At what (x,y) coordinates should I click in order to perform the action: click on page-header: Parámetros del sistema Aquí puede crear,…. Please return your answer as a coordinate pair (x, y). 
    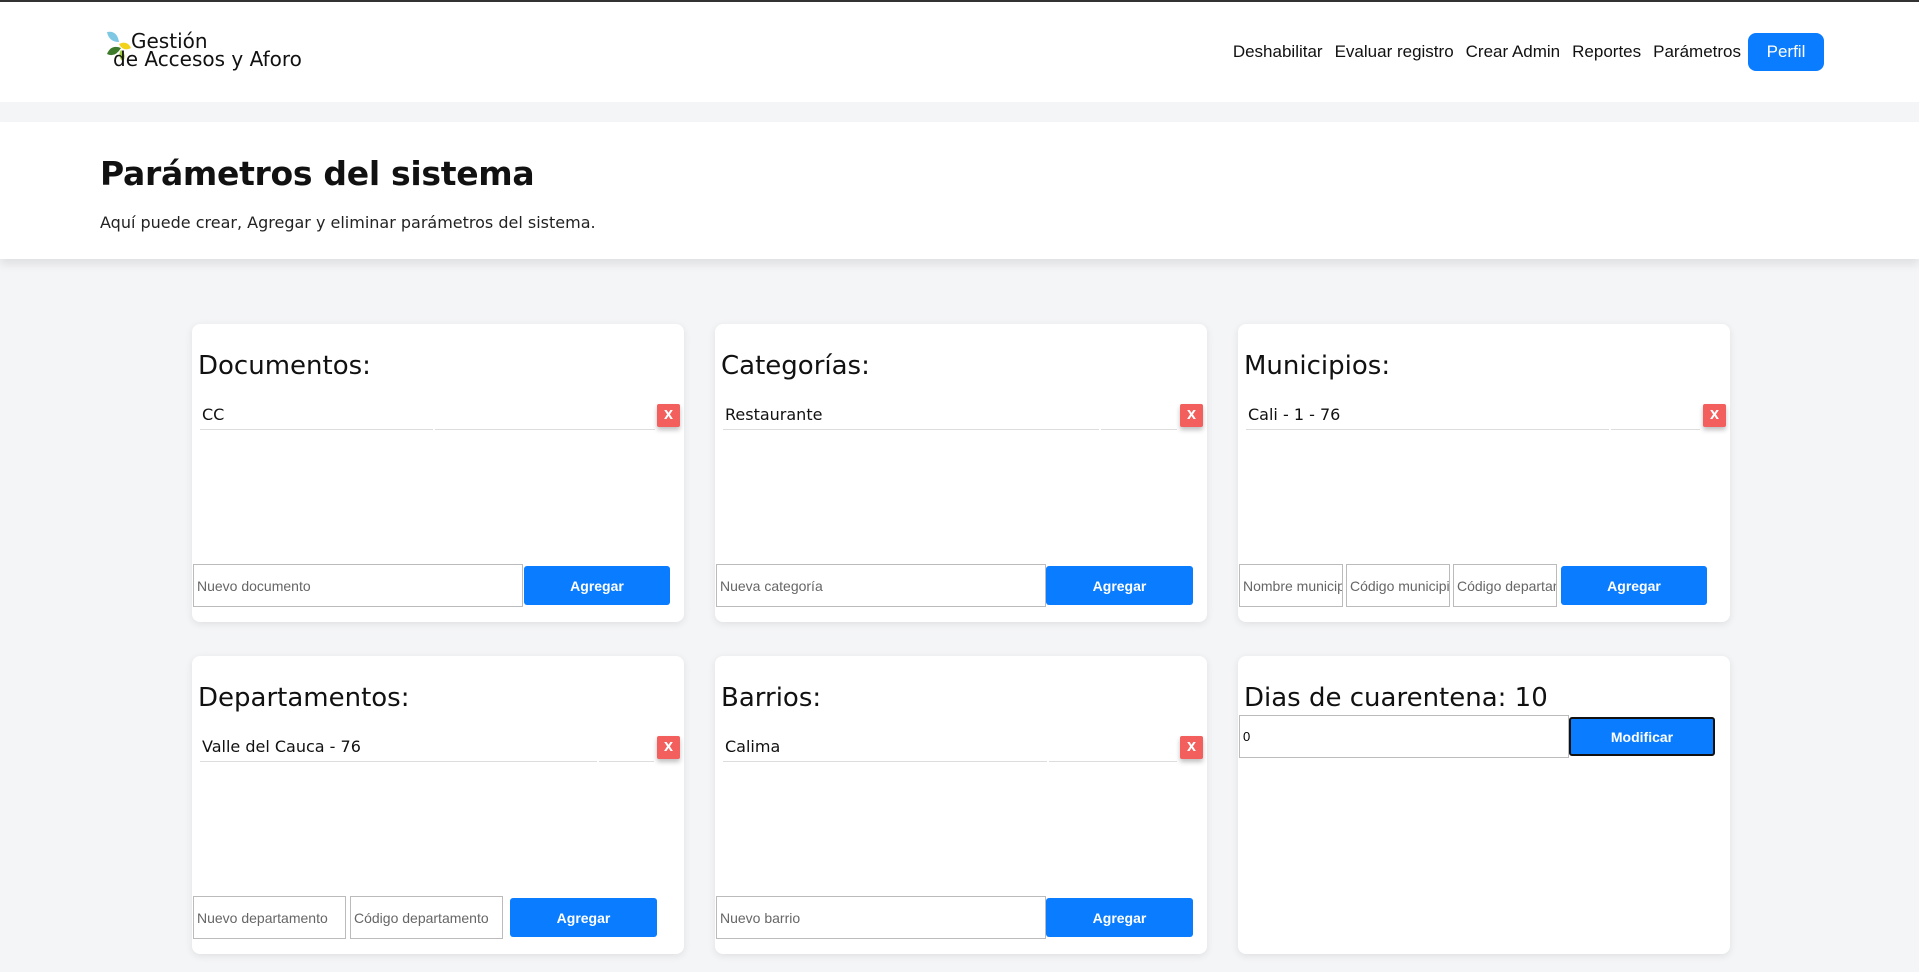
    Looking at the image, I should click on (959, 190).